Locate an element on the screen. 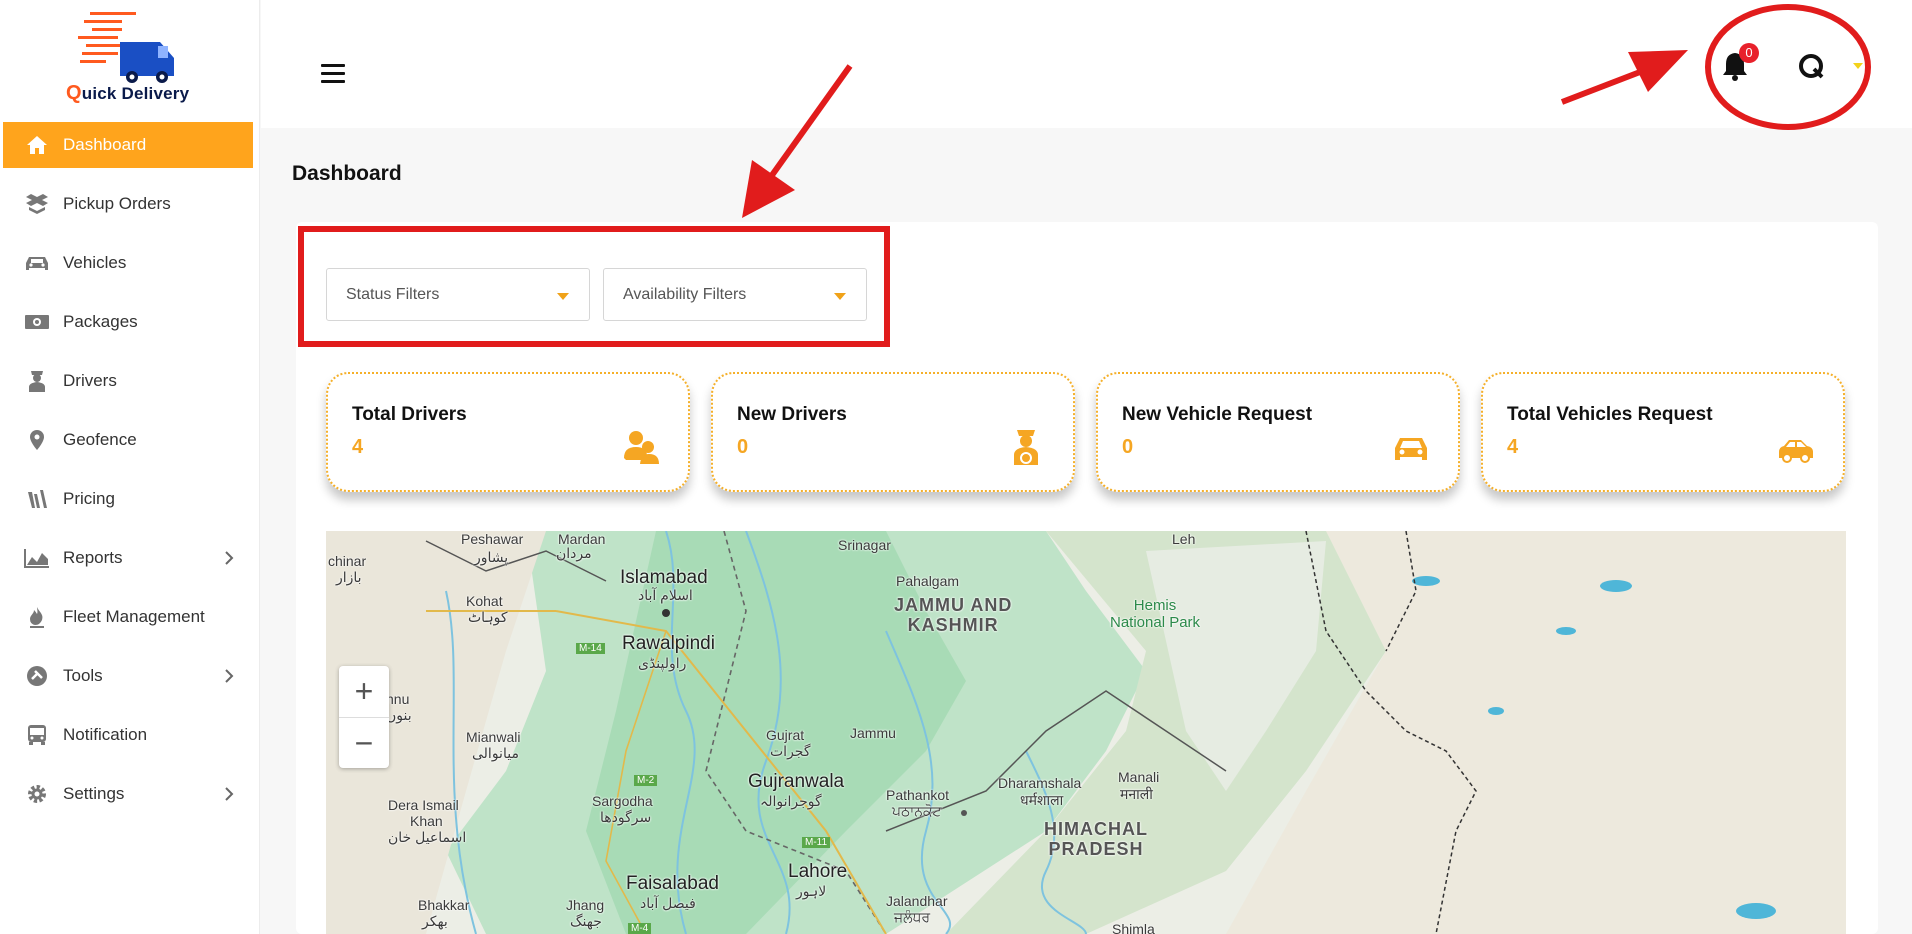  stat-label: Total Vehicles Request is located at coordinates (1610, 414).